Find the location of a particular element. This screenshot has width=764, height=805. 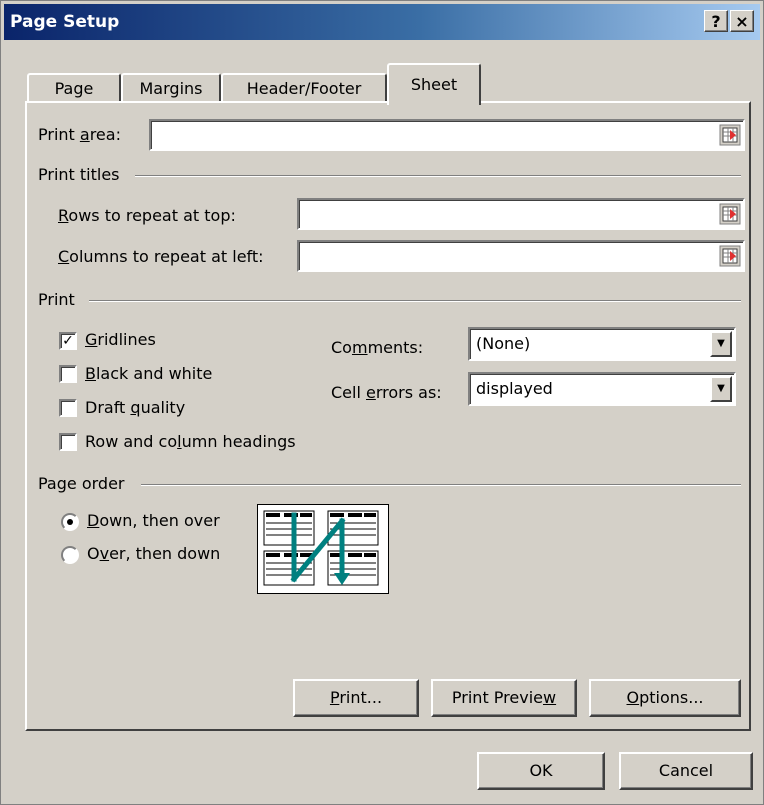

page-order-diagram-icon is located at coordinates (323, 549).